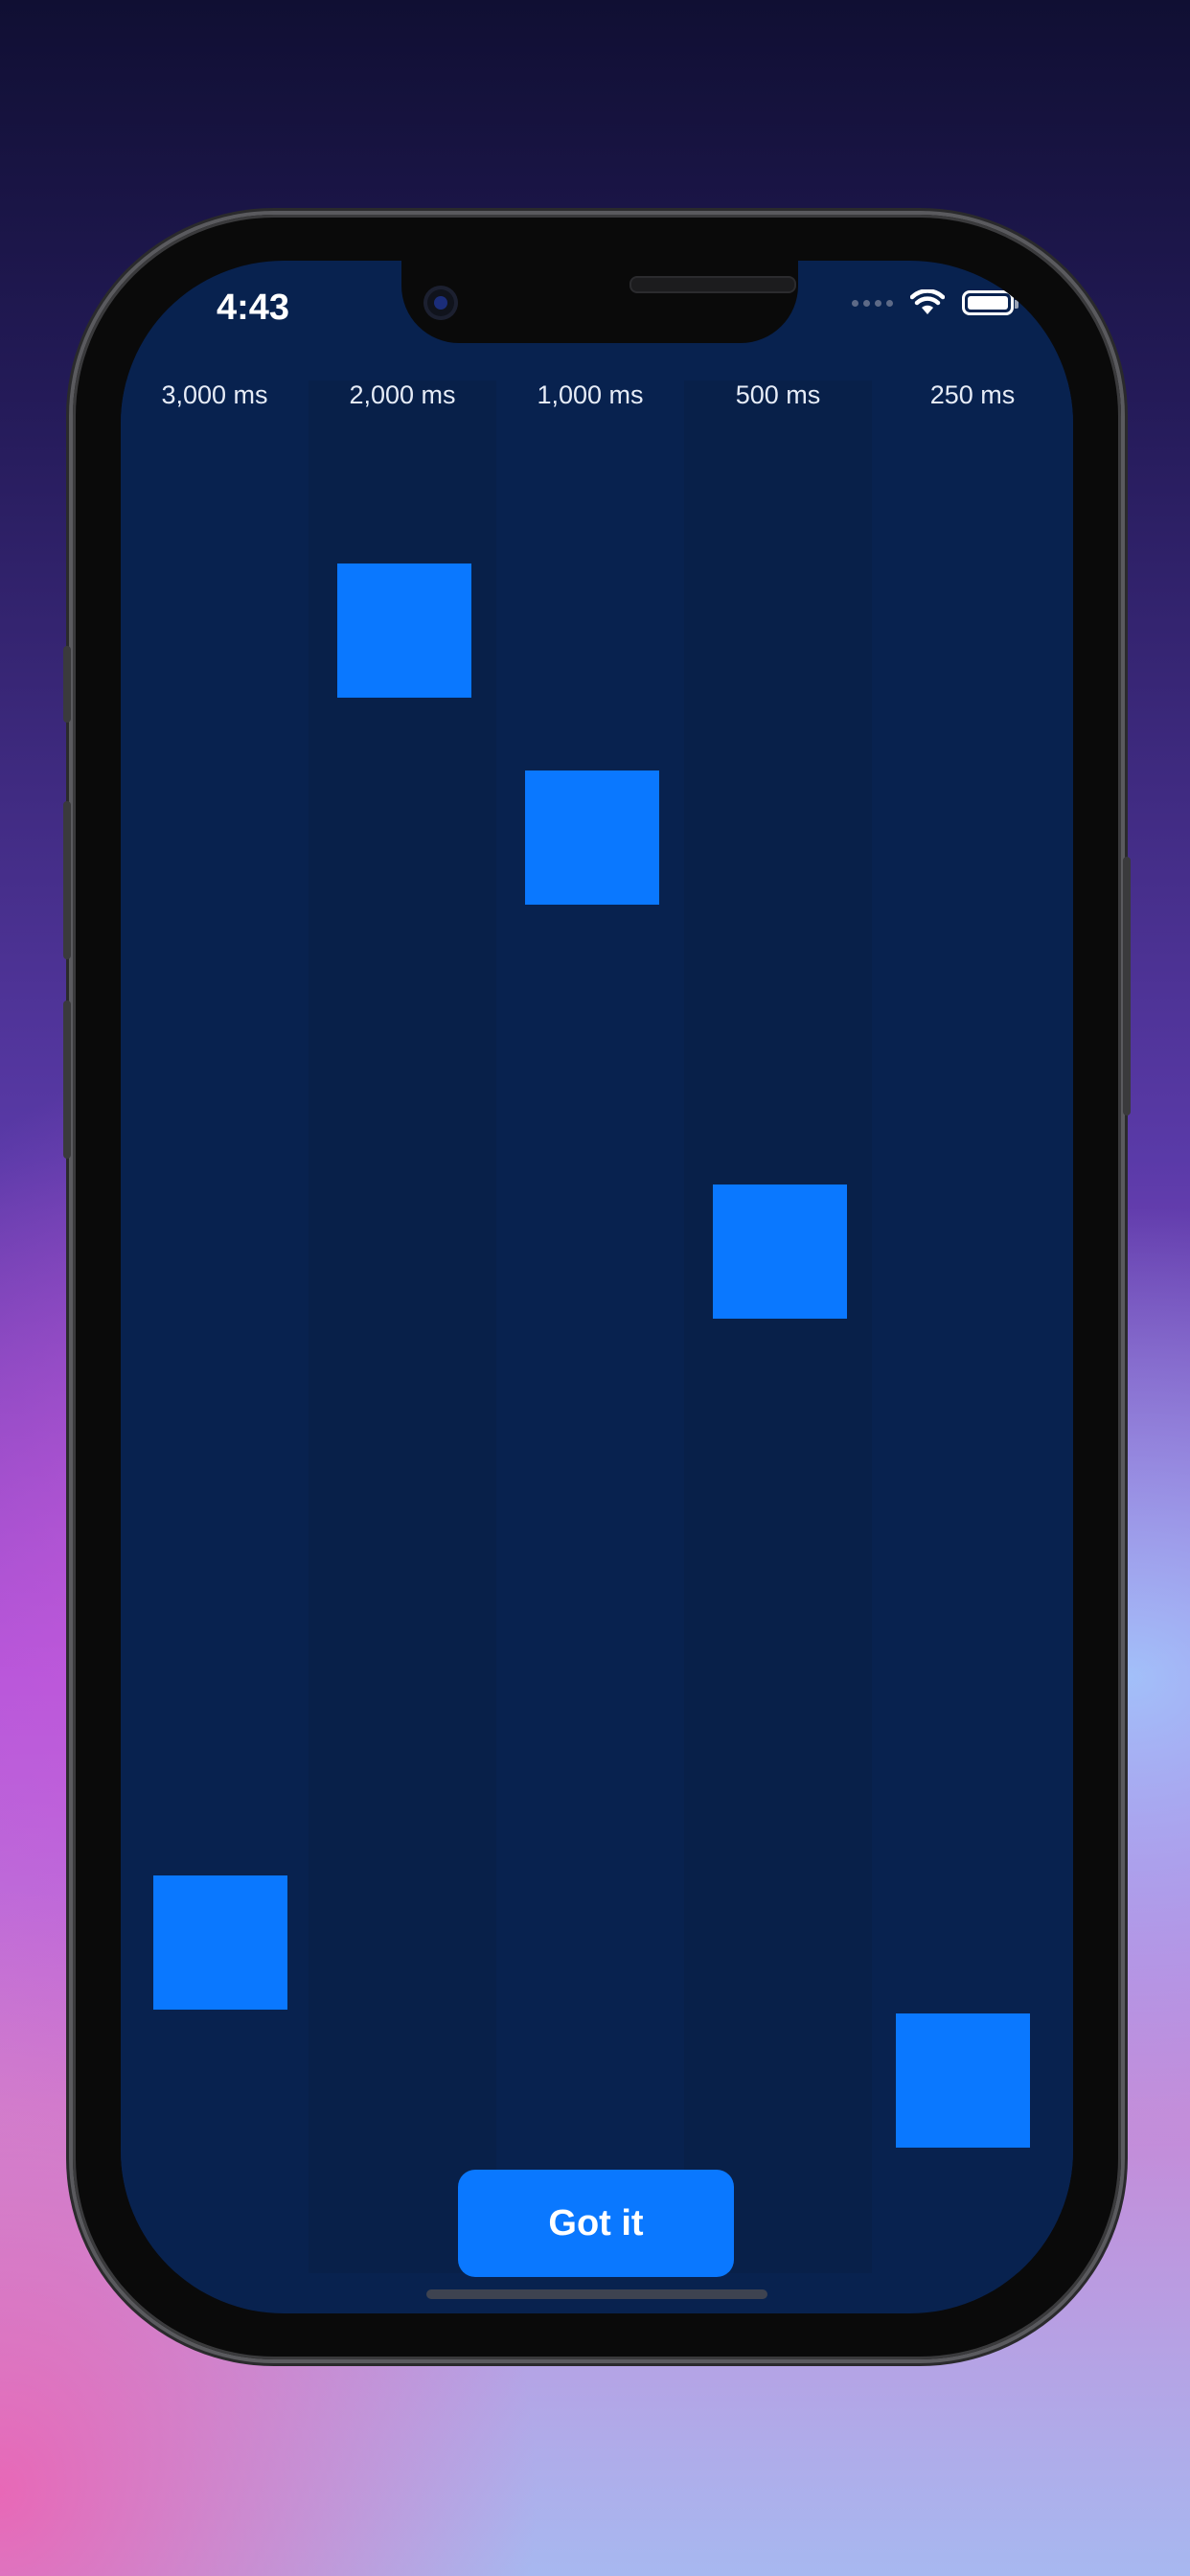 Image resolution: width=1190 pixels, height=2576 pixels. What do you see at coordinates (67, 1079) in the screenshot?
I see `volume-down-button` at bounding box center [67, 1079].